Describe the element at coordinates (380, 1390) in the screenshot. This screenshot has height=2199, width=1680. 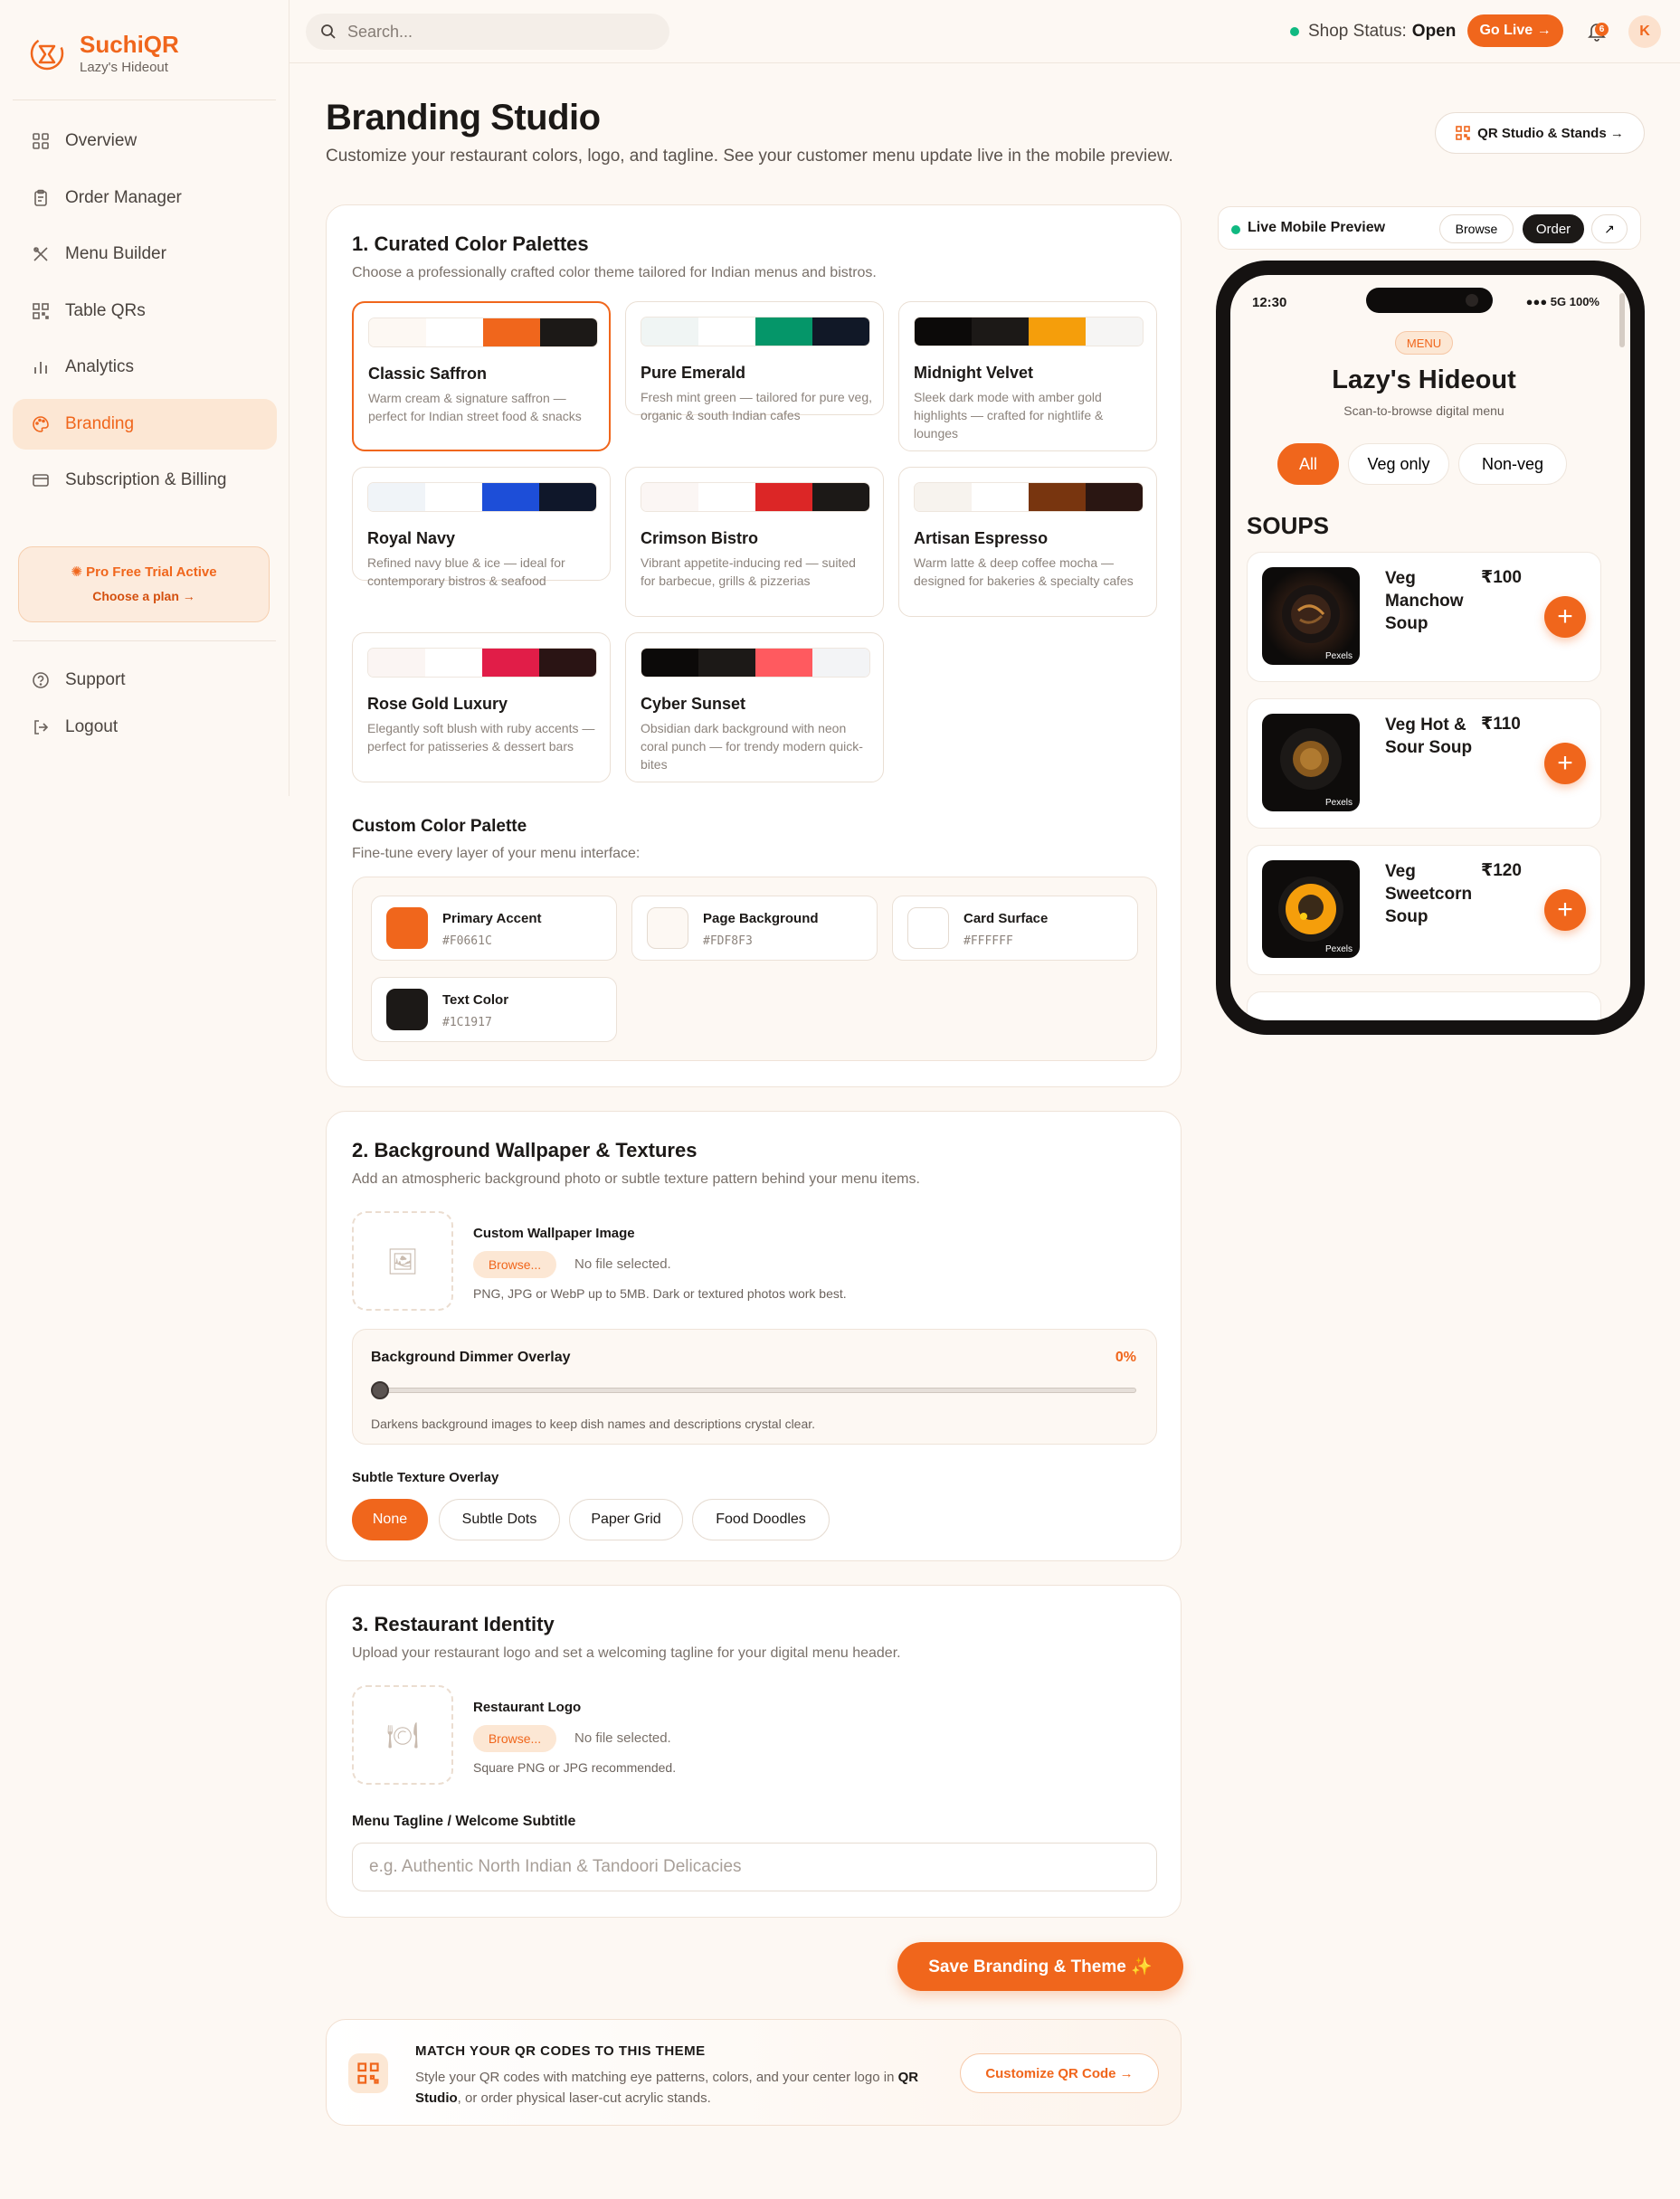
I see `dimmer-slider-thumb` at that location.